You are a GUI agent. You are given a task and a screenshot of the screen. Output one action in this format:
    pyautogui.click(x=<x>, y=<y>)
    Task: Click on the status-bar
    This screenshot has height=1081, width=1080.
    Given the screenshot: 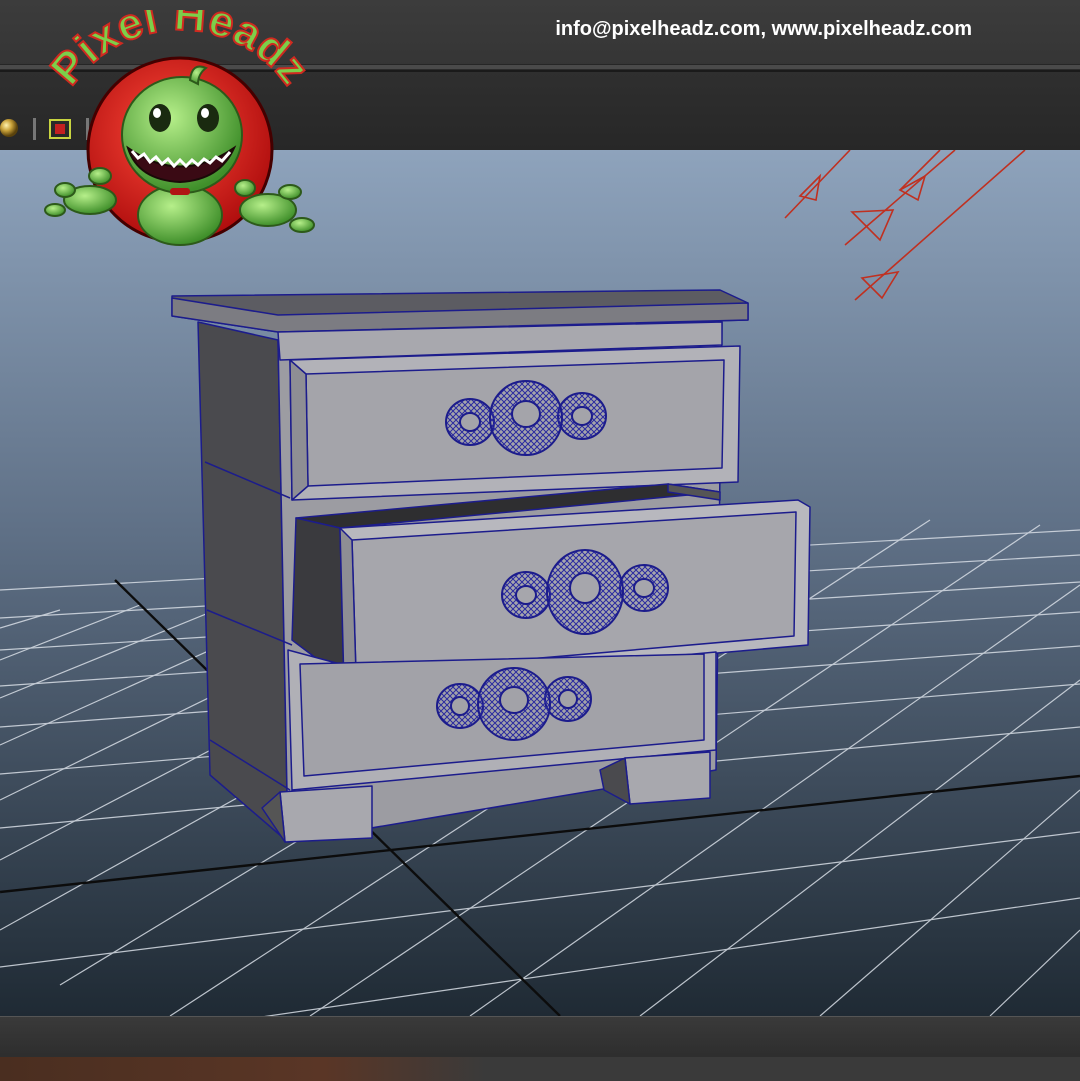 What is the action you would take?
    pyautogui.click(x=540, y=1048)
    